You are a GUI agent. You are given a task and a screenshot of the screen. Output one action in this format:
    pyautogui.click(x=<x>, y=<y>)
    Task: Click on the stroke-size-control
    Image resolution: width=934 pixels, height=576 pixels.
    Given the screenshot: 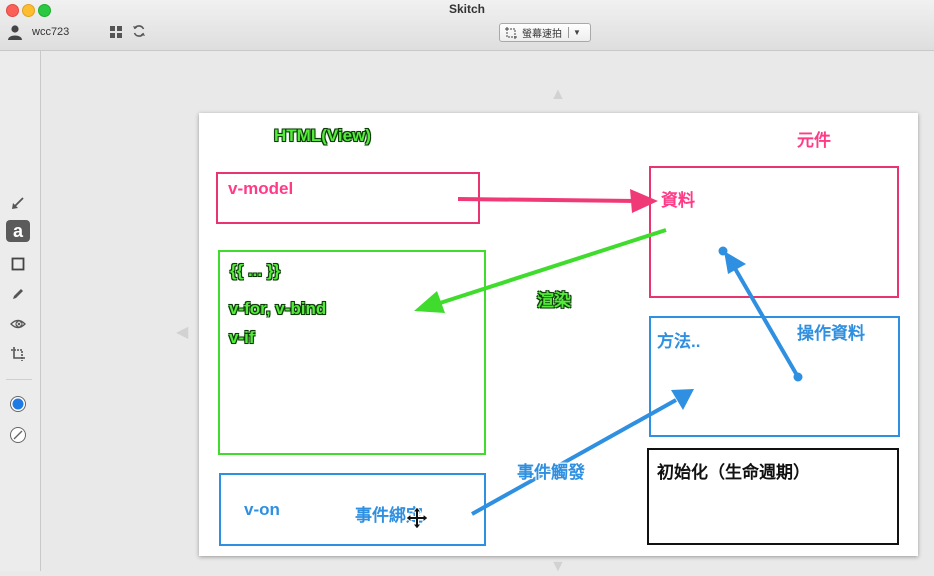 What is the action you would take?
    pyautogui.click(x=18, y=435)
    